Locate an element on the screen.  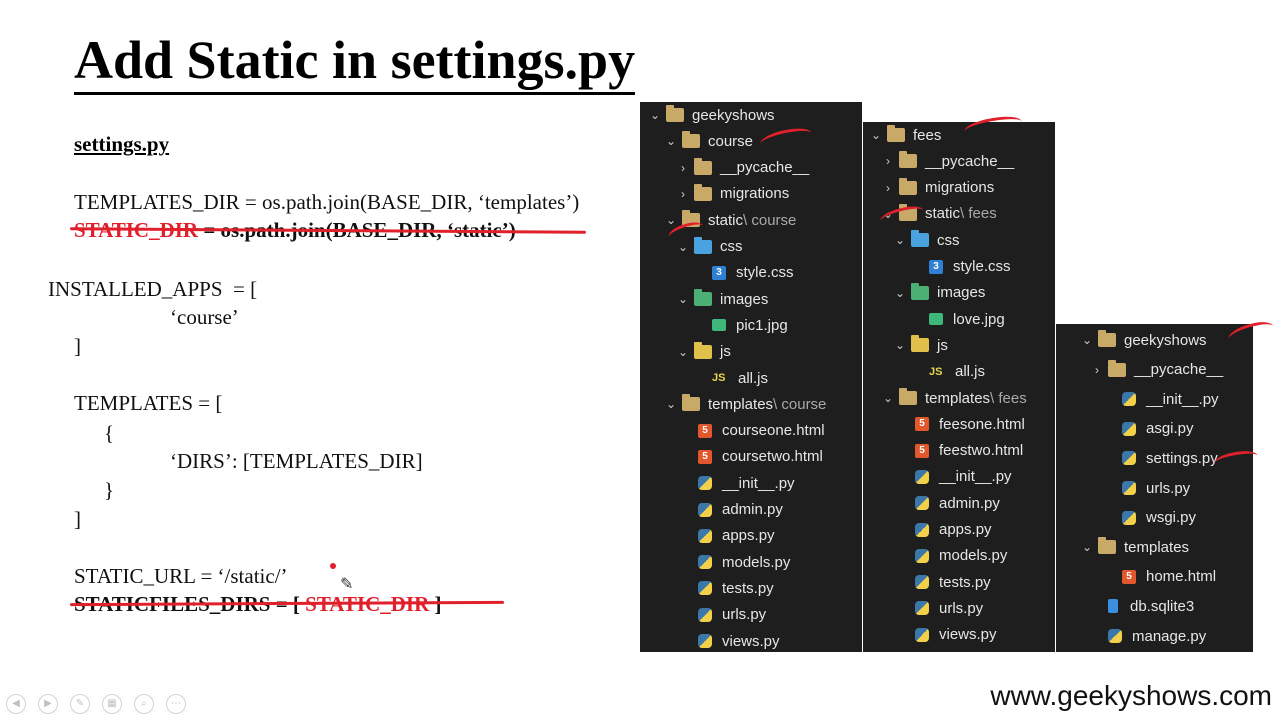
images-folder-icon is located at coordinates (703, 298).